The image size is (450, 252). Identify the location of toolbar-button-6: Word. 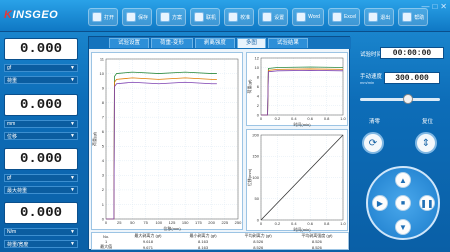
(308, 17).